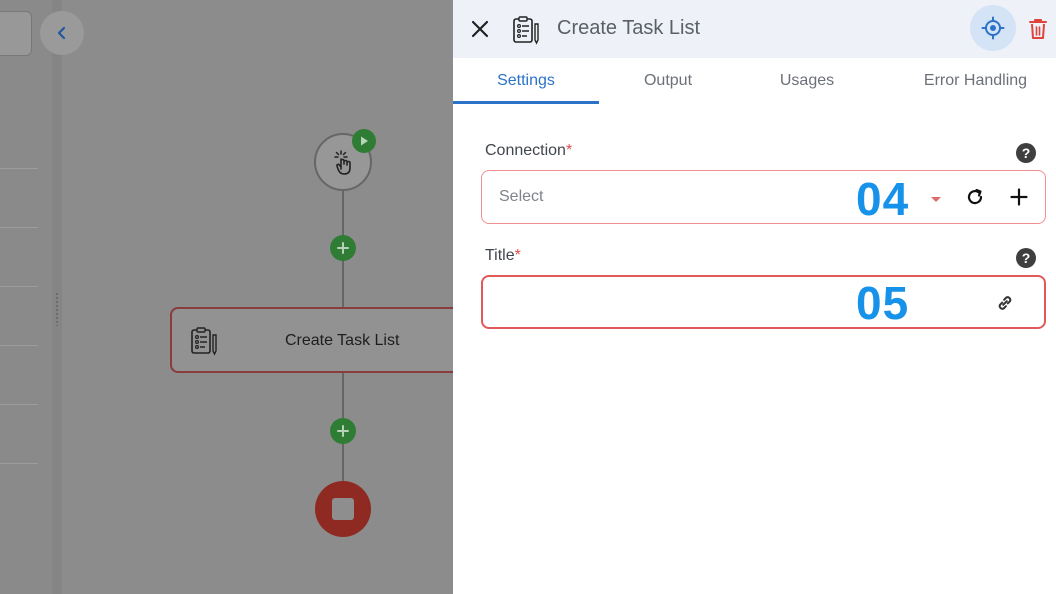  I want to click on insert-reference-button, so click(1005, 303).